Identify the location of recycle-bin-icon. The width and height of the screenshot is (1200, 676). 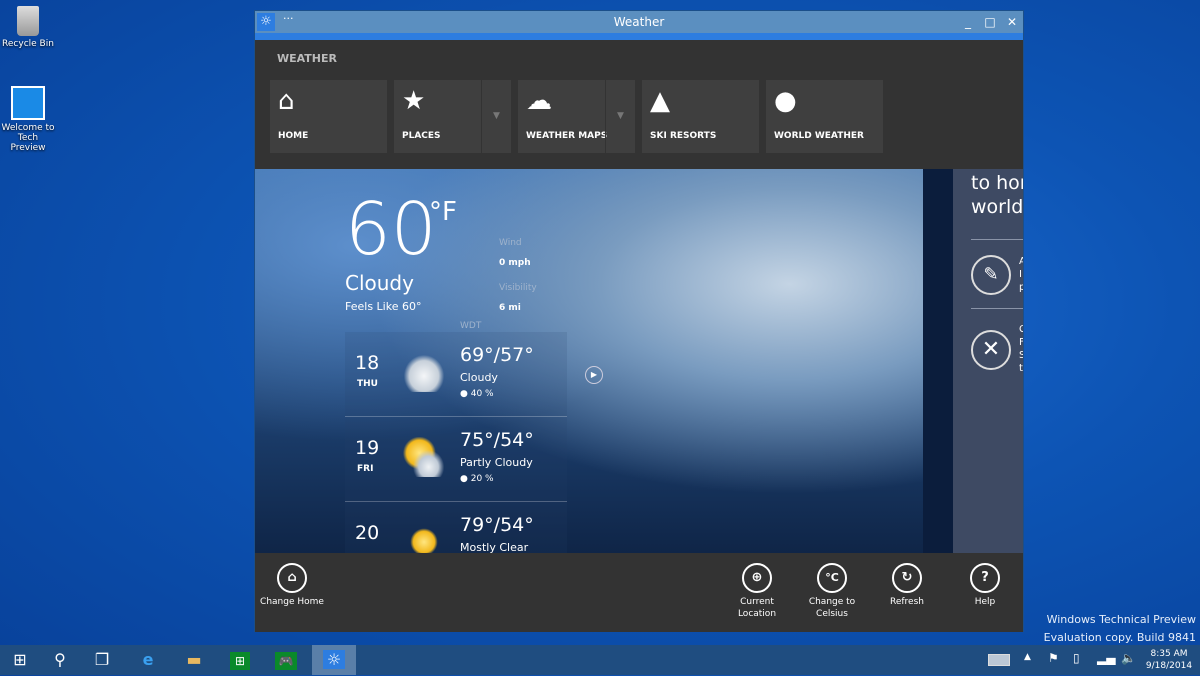
(28, 21).